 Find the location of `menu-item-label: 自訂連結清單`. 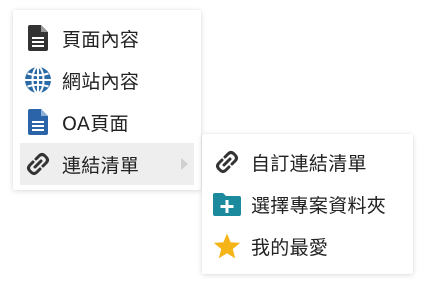

menu-item-label: 自訂連結清單 is located at coordinates (309, 163).